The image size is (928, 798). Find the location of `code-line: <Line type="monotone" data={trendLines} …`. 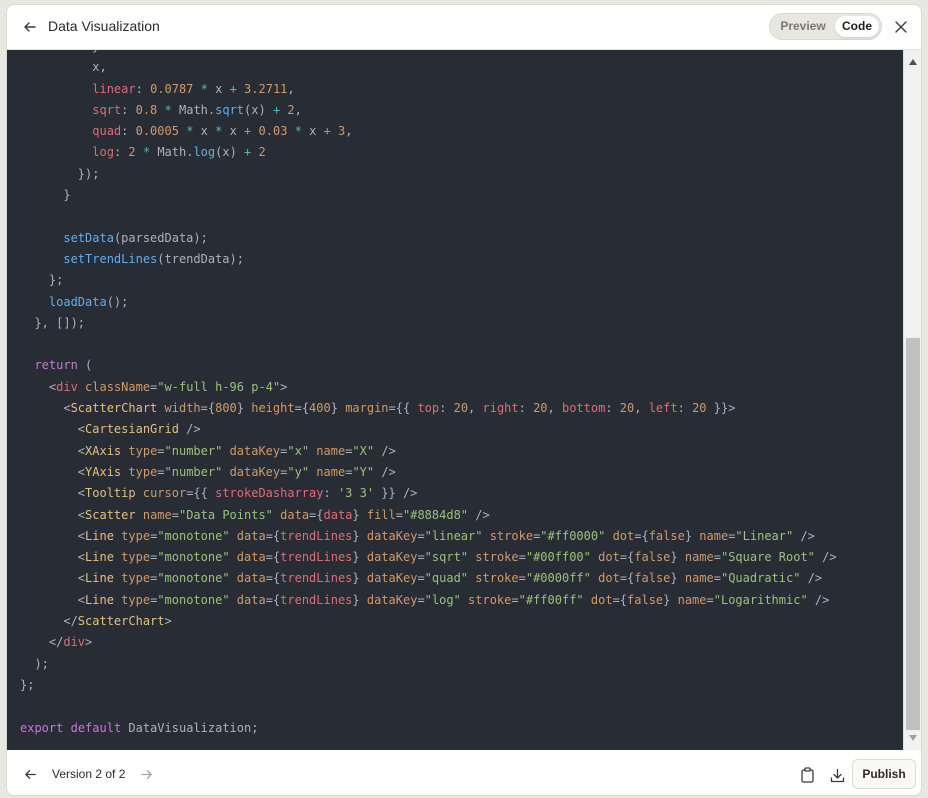

code-line: <Line type="monotone" data={trendLines} … is located at coordinates (460, 536).